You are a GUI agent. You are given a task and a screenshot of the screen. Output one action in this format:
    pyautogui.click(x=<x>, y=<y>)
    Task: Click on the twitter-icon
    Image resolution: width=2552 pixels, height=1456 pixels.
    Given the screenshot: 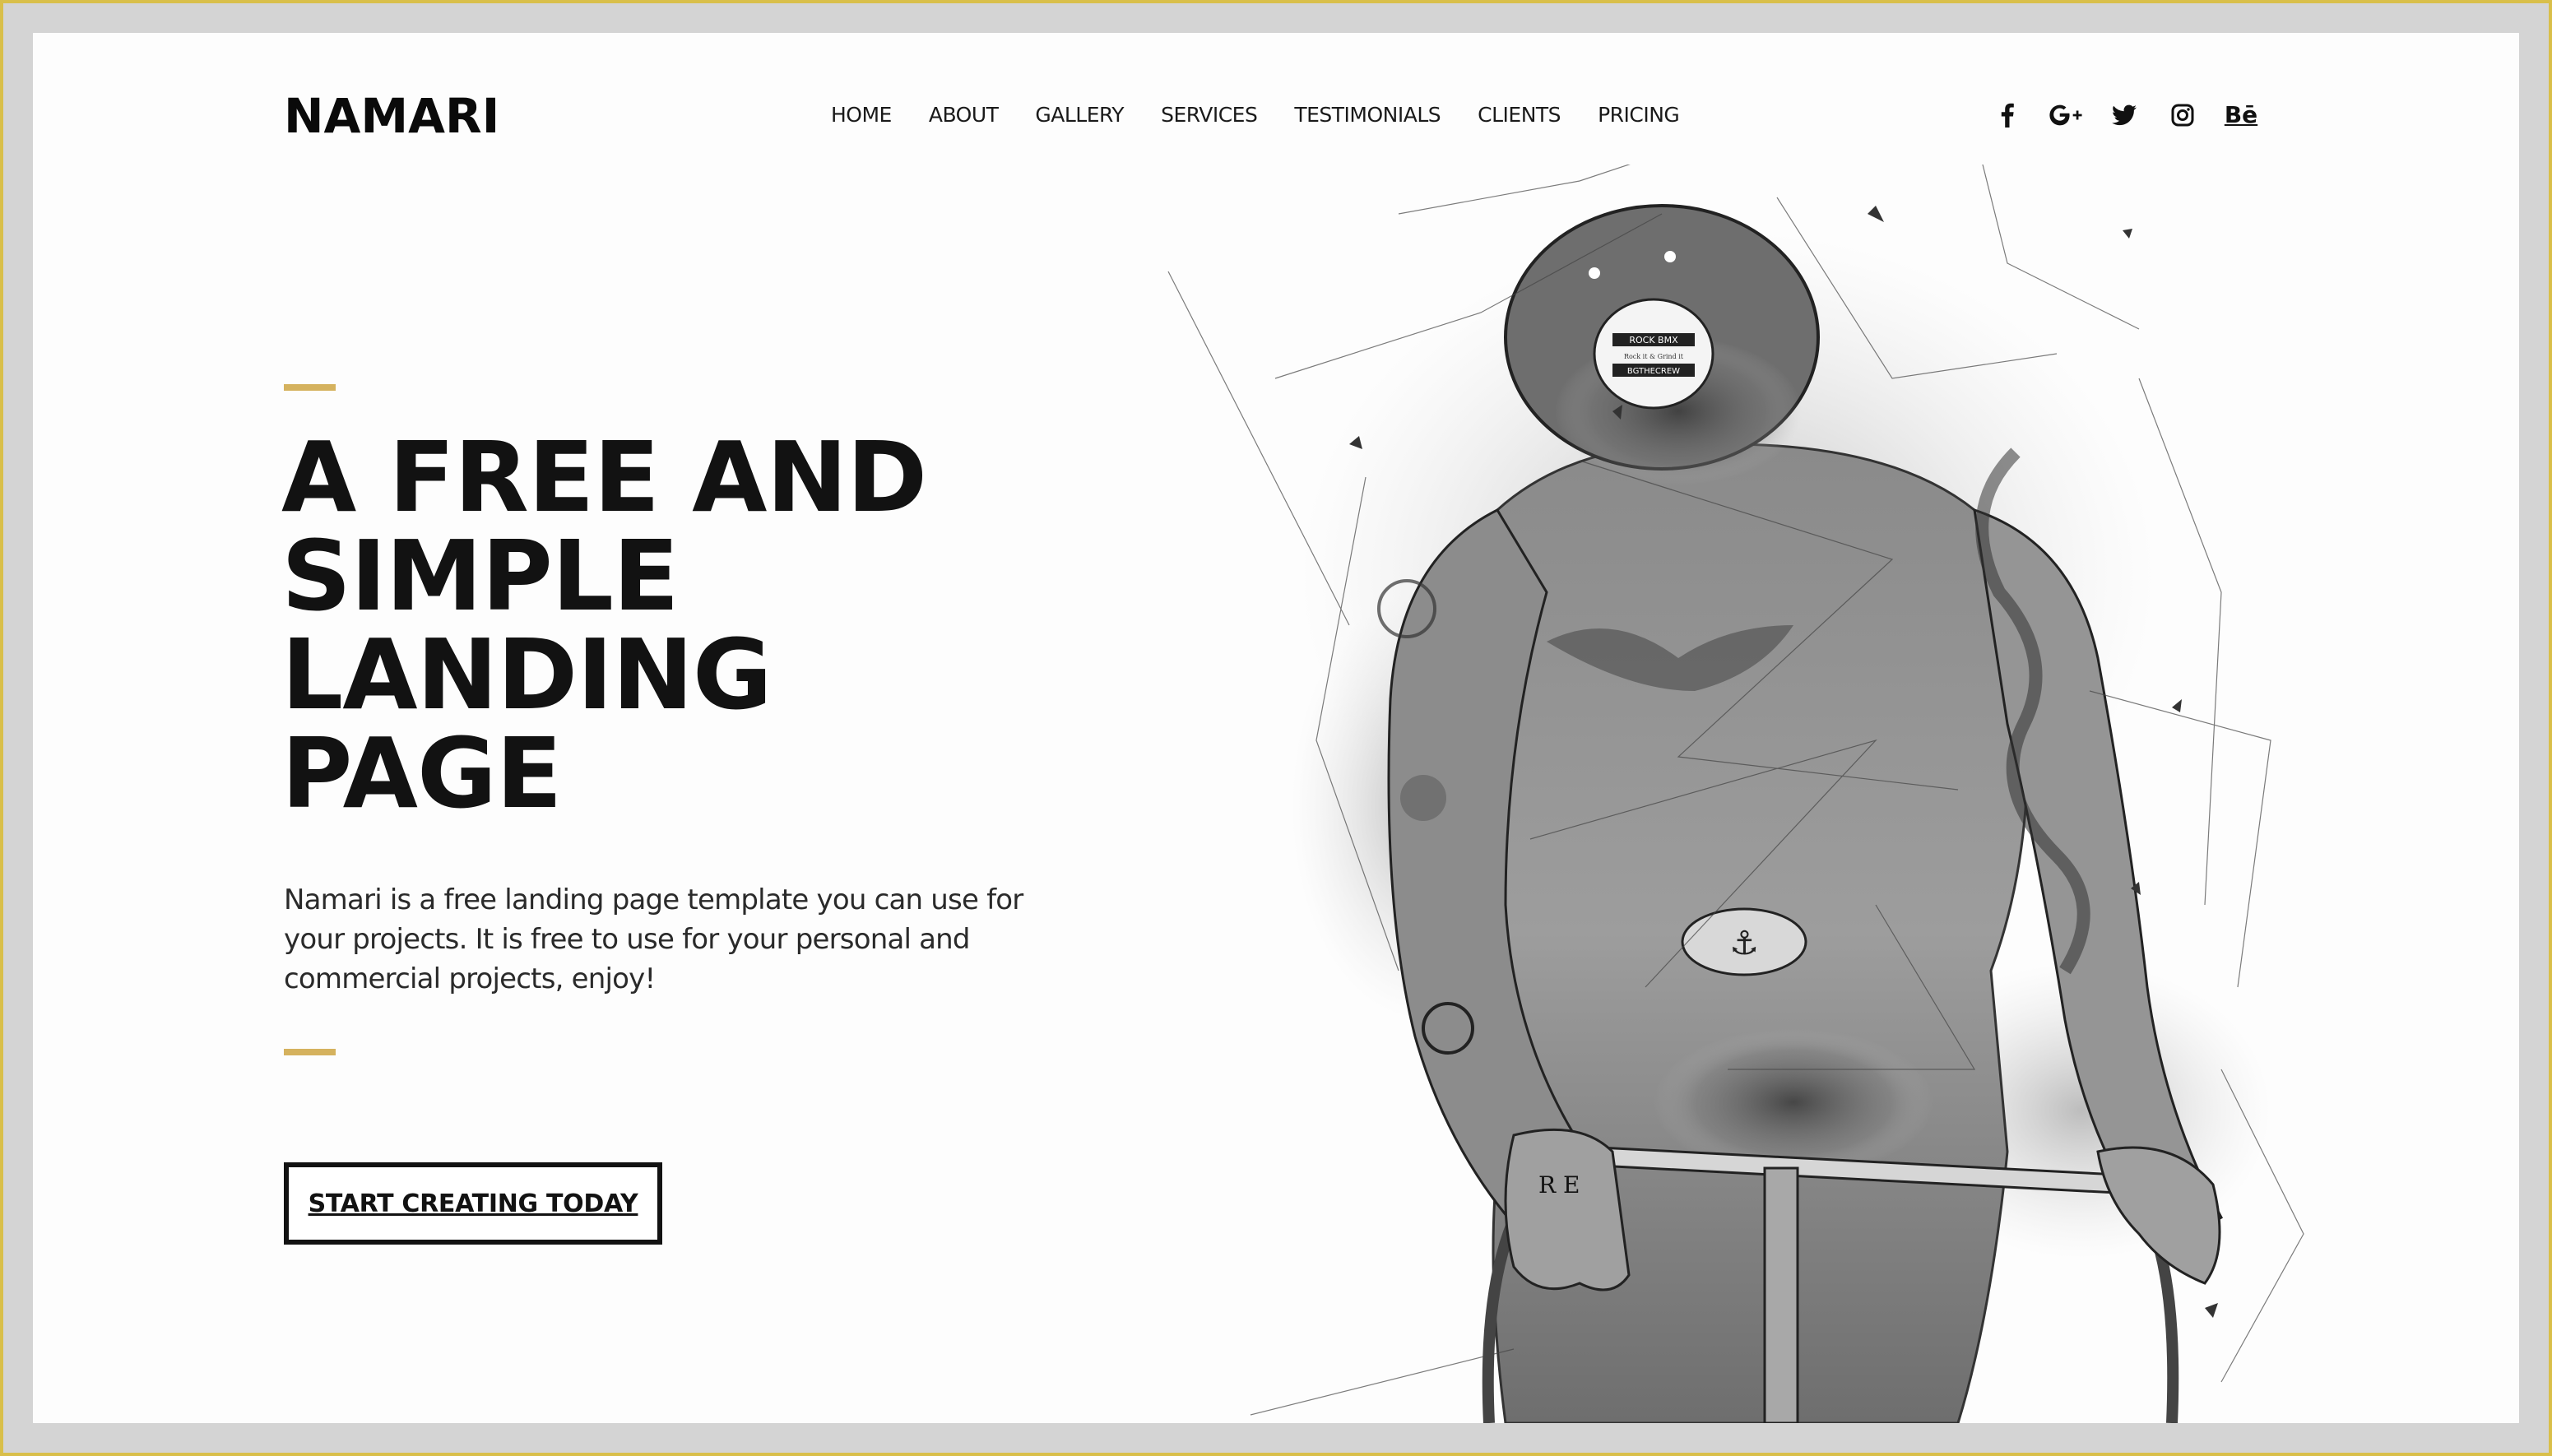 What is the action you would take?
    pyautogui.click(x=2124, y=115)
    